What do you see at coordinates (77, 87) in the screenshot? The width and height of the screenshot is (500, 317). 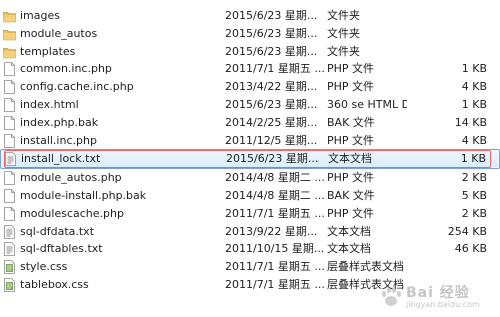 I see `file-name: config.cache.inc.php` at bounding box center [77, 87].